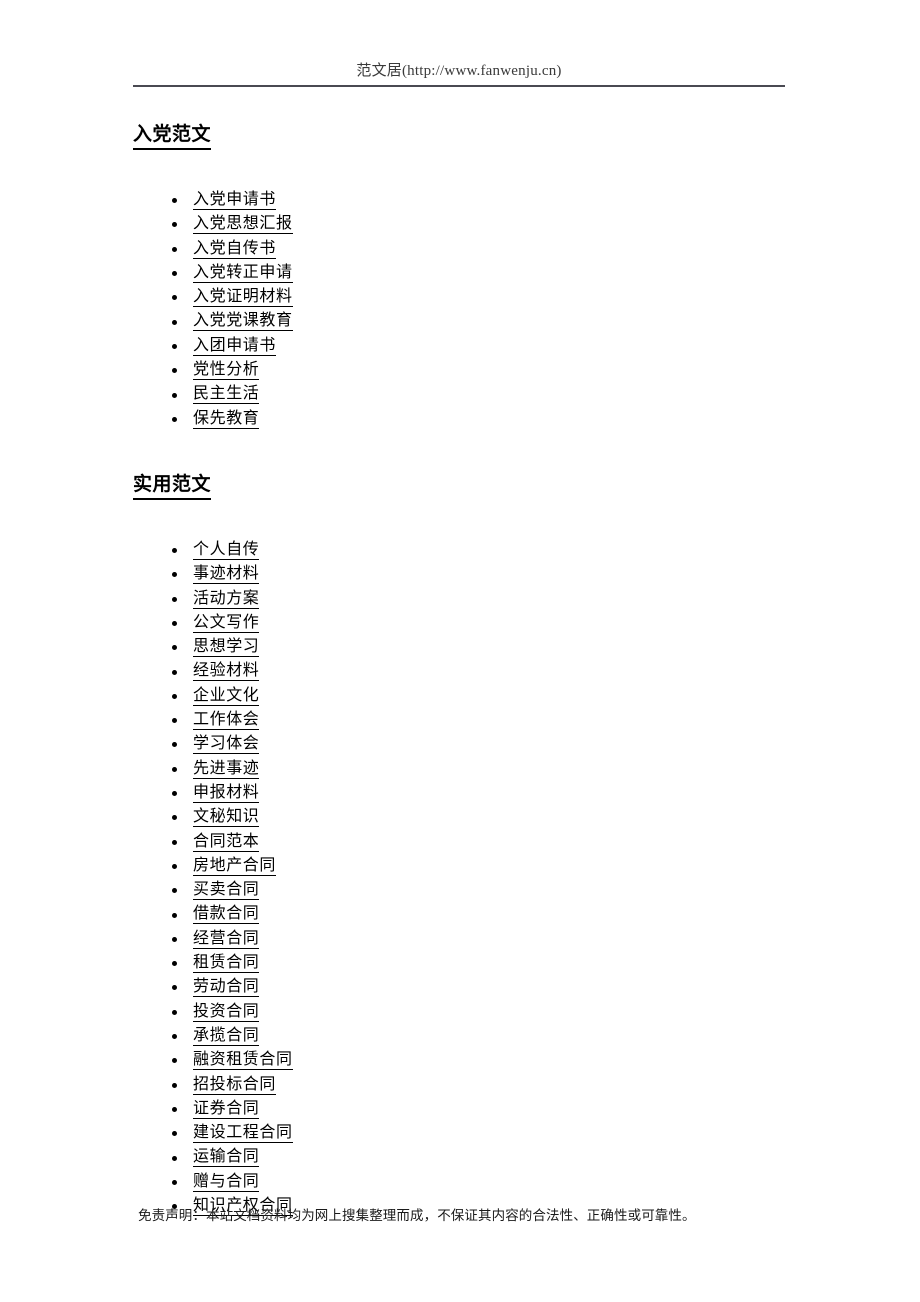  Describe the element at coordinates (226, 550) in the screenshot. I see `list-item-link: 个人自传` at that location.